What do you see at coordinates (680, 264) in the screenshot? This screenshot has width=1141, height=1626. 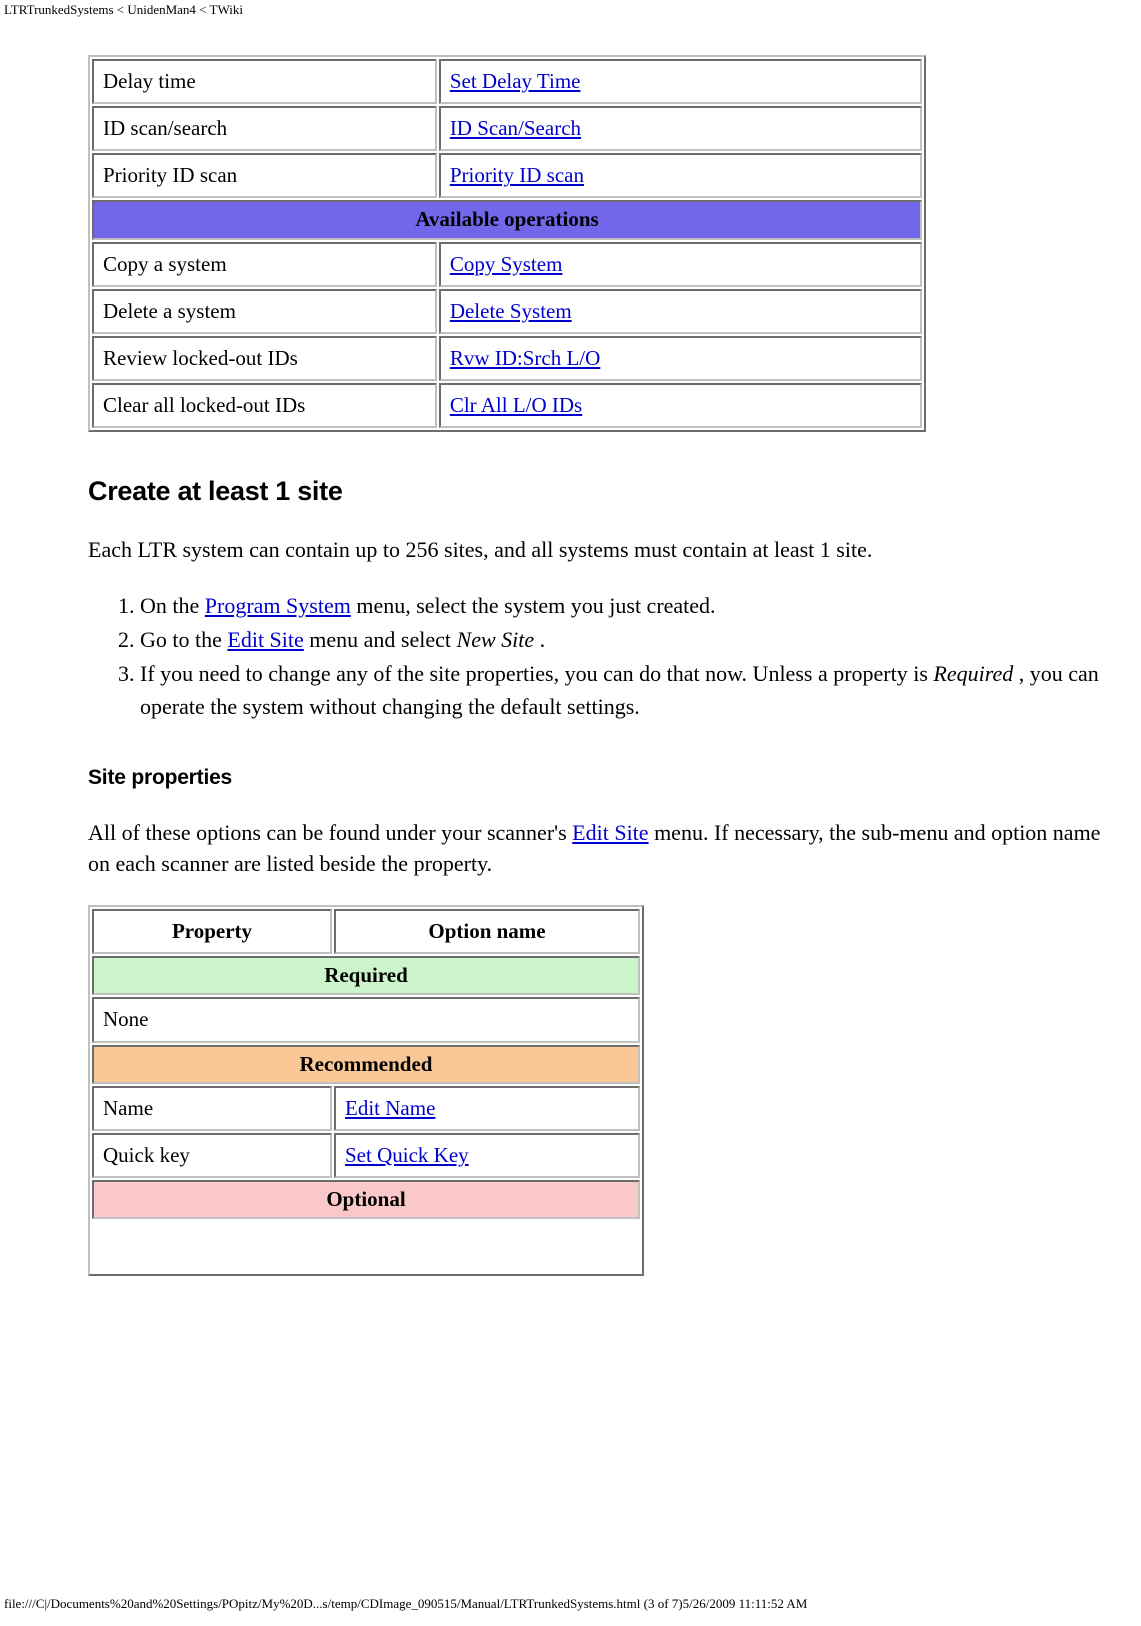 I see `option-cell: Copy System` at bounding box center [680, 264].